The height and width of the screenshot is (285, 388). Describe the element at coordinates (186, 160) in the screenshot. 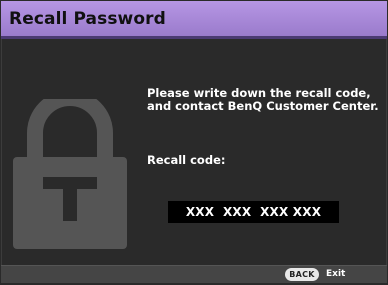

I see `recall-code-label: Recall code:` at that location.